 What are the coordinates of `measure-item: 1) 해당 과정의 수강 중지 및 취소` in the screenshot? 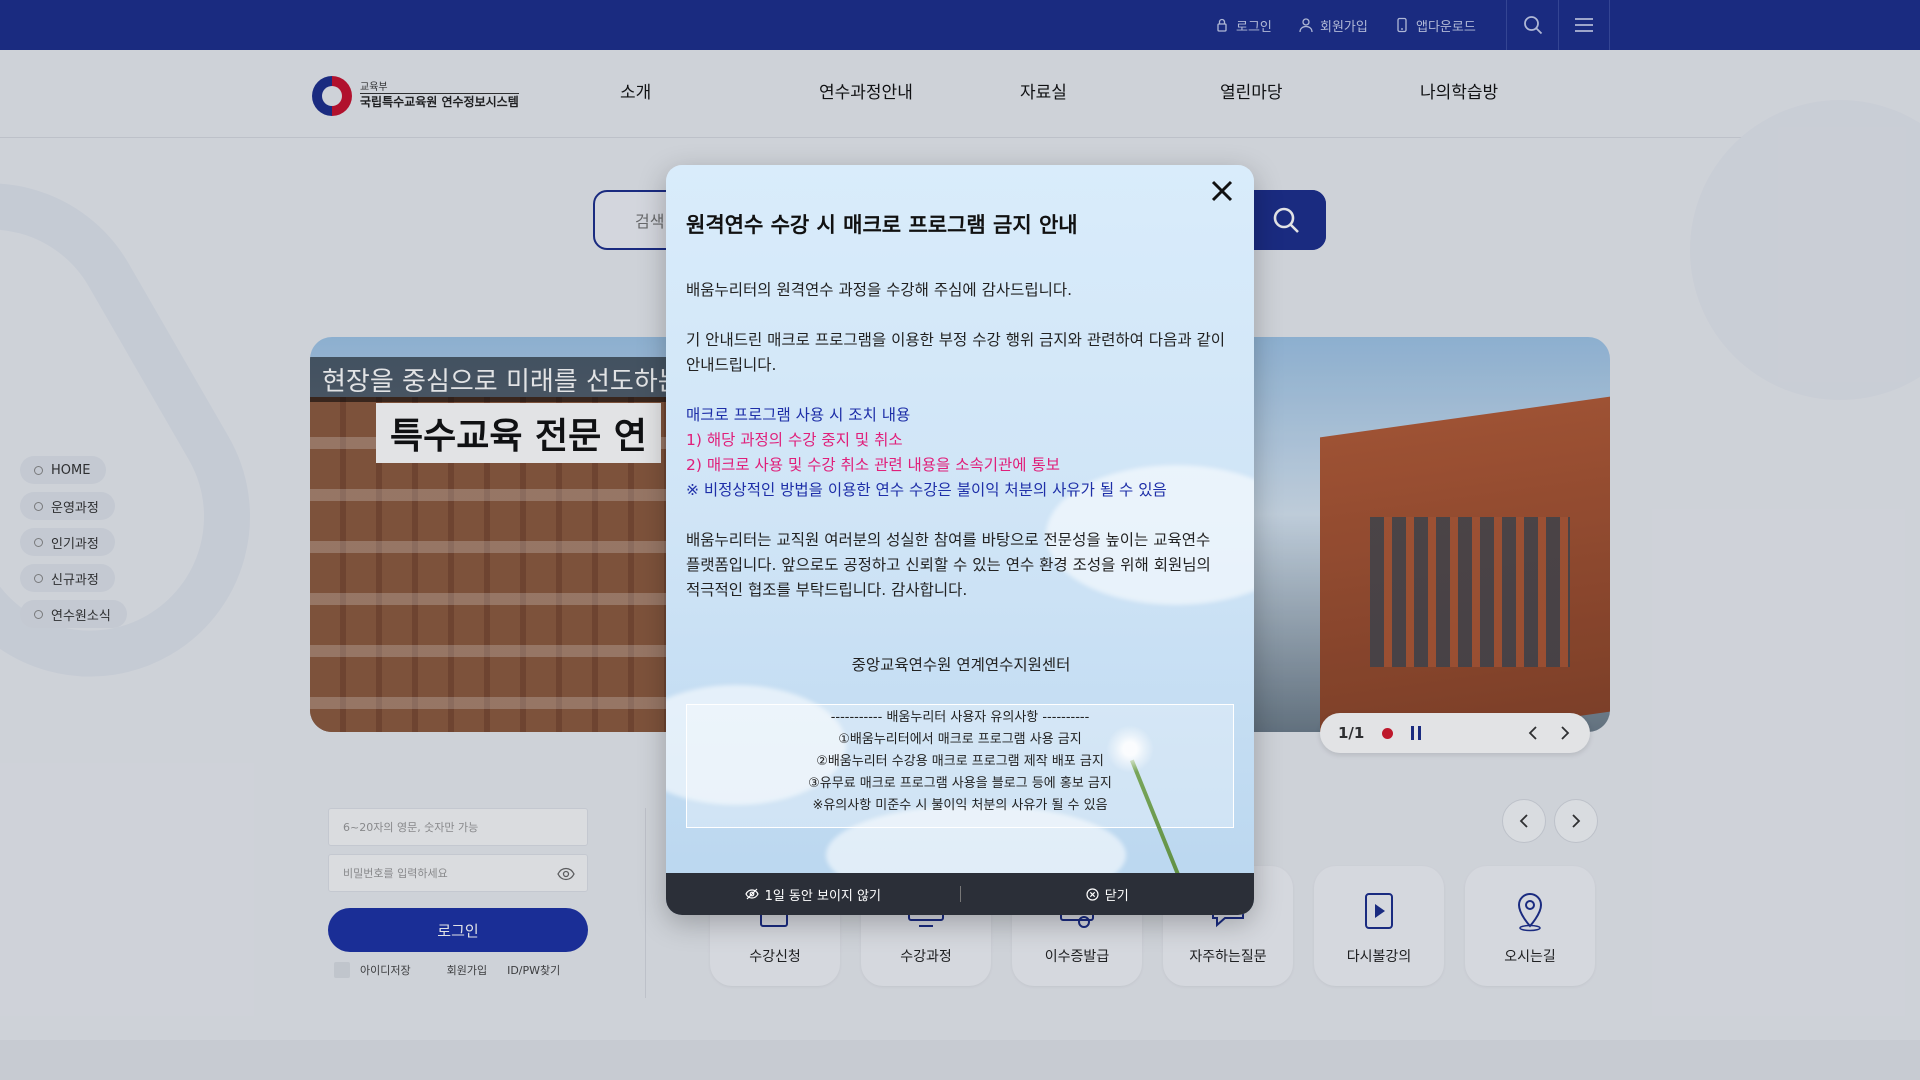 It's located at (794, 440).